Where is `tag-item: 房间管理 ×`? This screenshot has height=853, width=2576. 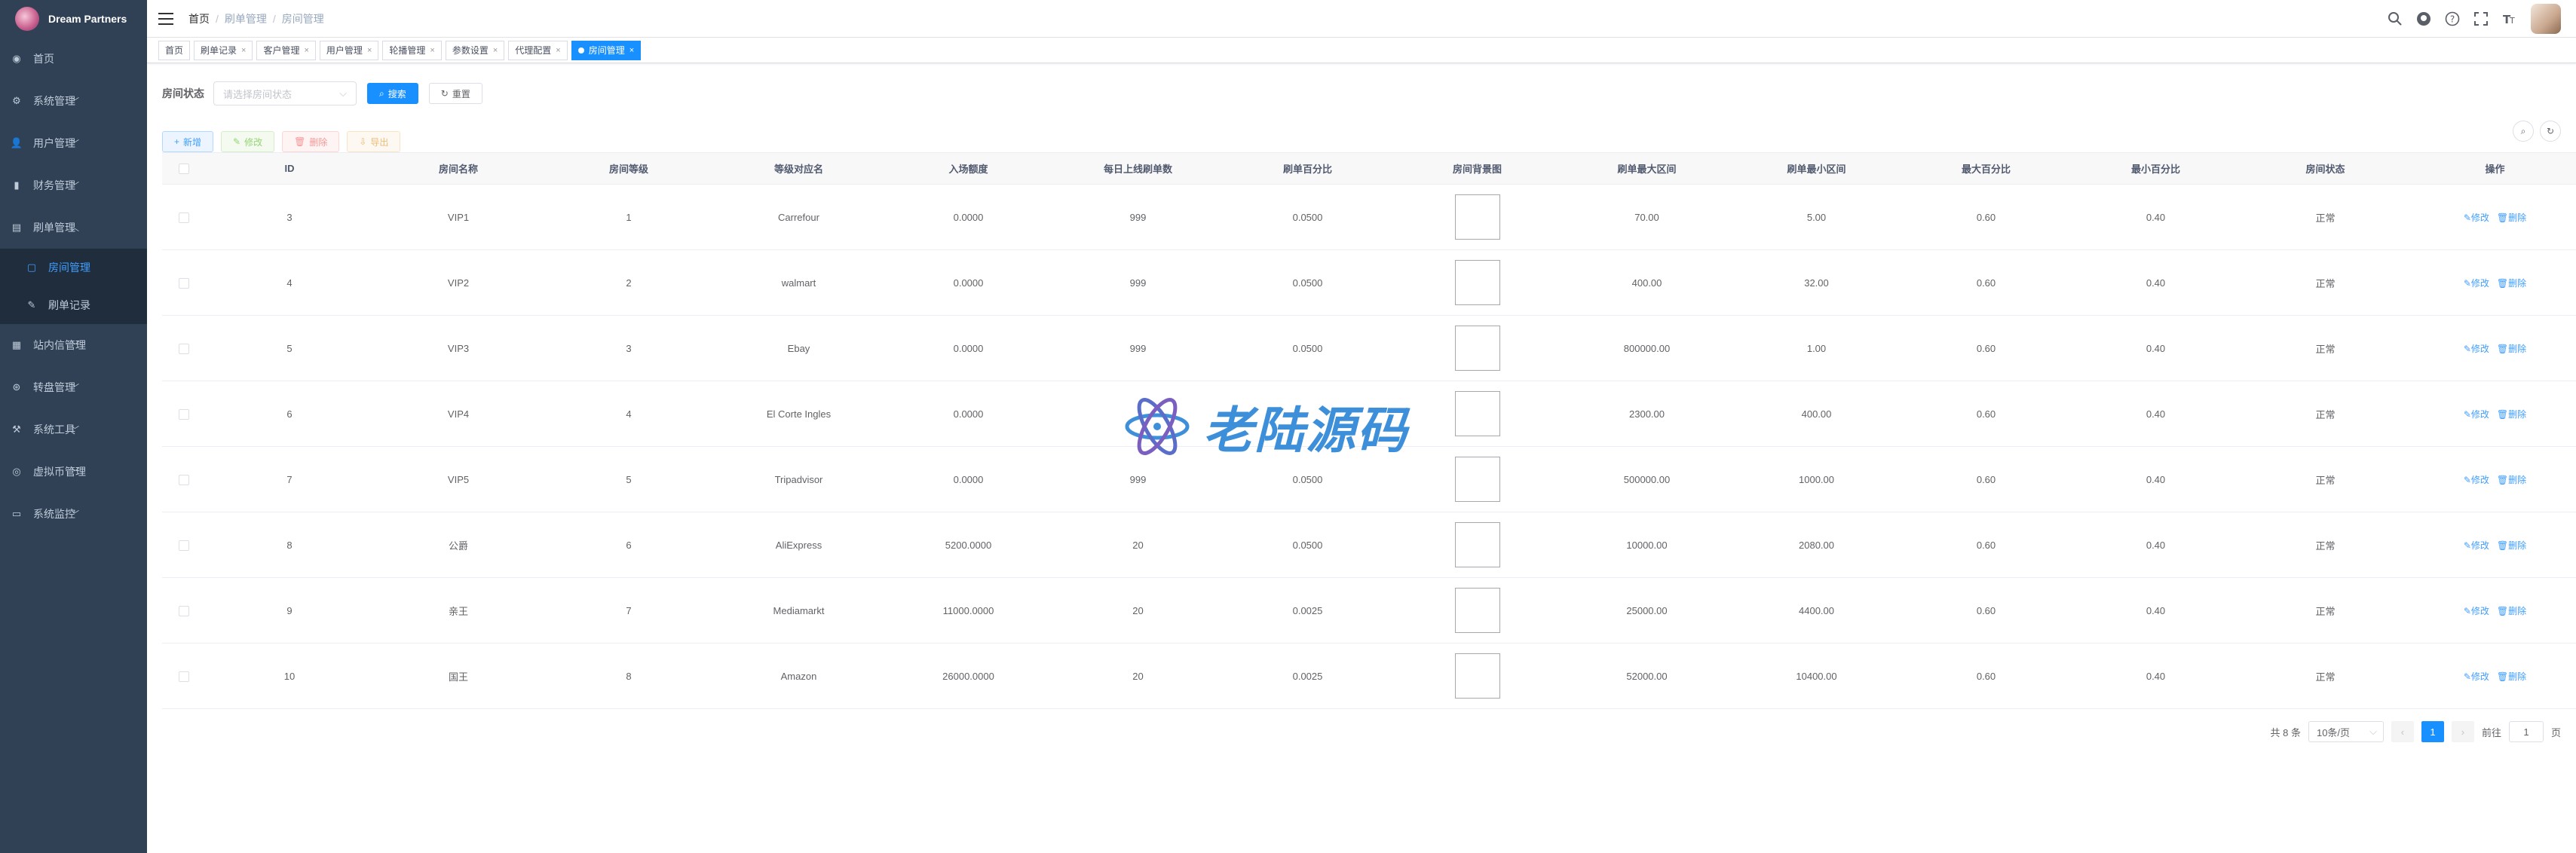
tag-item: 房间管理 × is located at coordinates (606, 50).